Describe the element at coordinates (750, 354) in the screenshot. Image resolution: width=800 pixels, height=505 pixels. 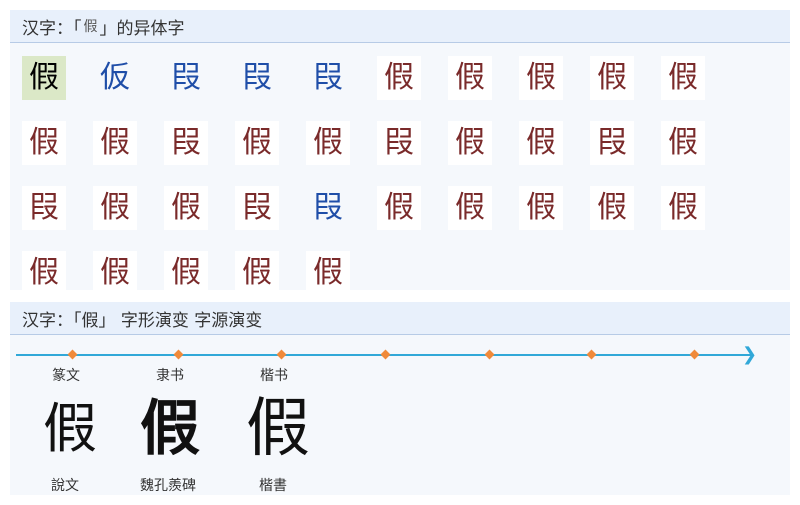
I see `timeline-arrow-icon: ❯` at that location.